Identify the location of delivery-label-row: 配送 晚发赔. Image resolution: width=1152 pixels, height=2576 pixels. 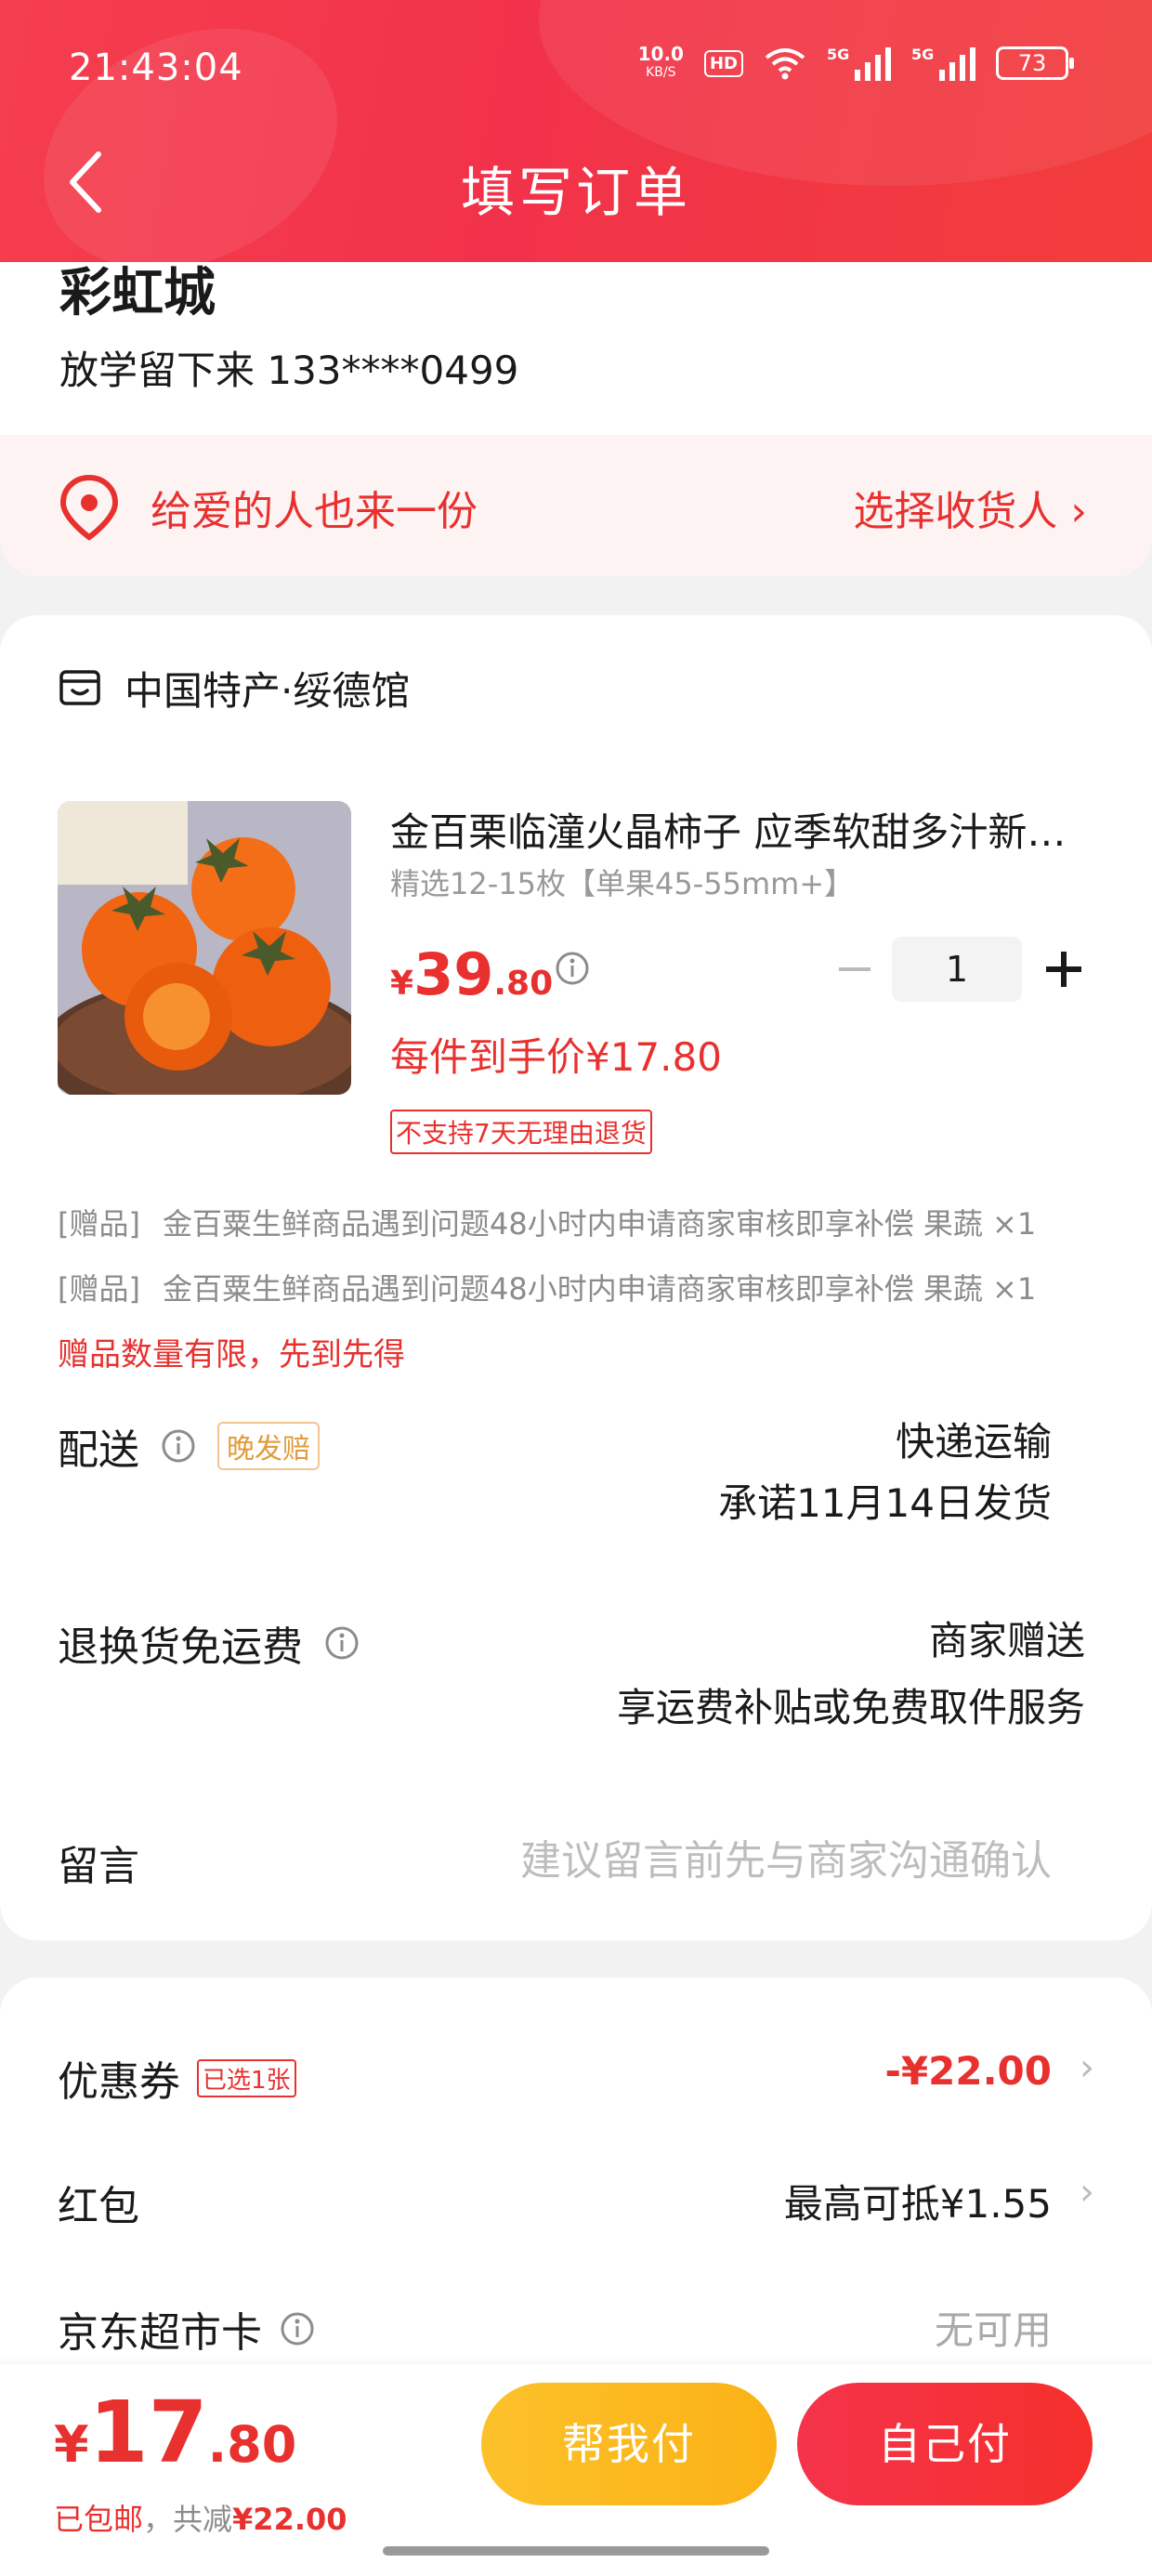
(189, 1446).